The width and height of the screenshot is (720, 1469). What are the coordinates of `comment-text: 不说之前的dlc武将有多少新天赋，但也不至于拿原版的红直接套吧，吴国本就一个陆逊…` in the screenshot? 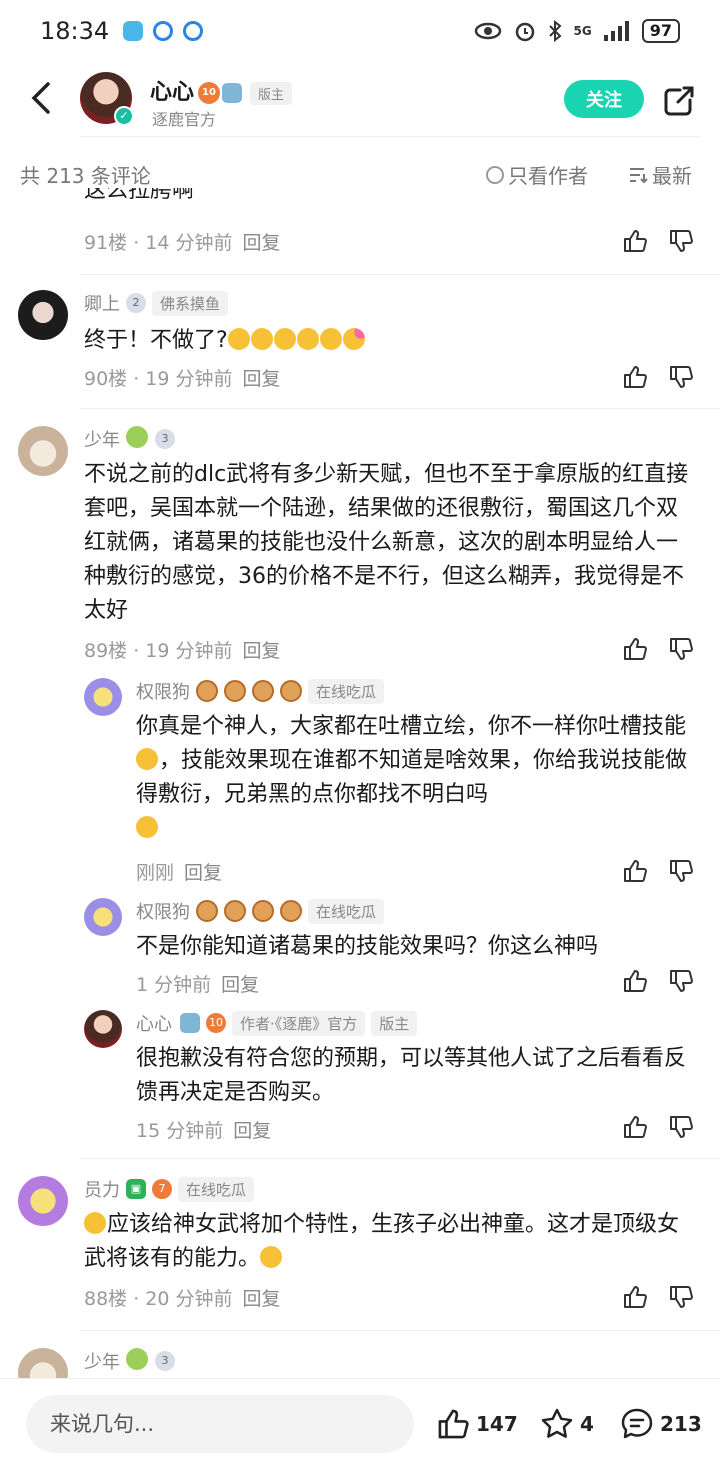 It's located at (386, 542).